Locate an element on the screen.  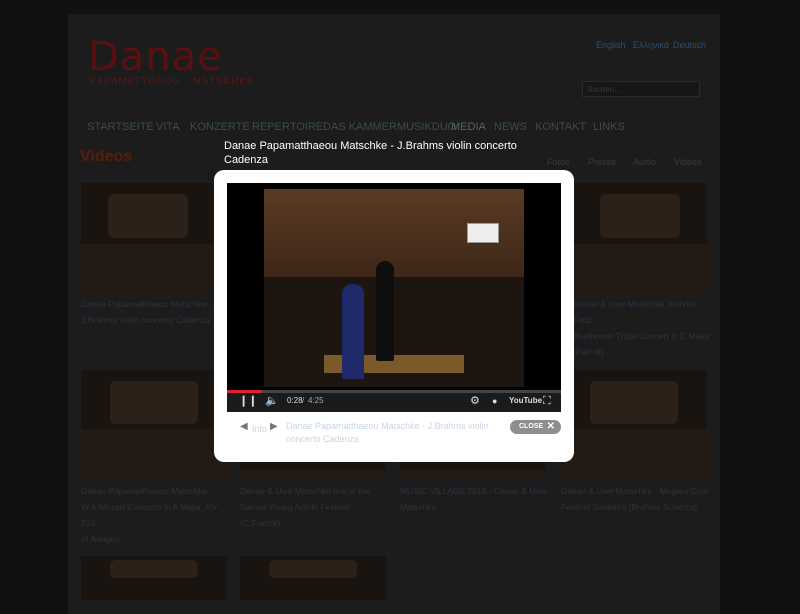
youtube-logo: YouTube is located at coordinates (525, 400).